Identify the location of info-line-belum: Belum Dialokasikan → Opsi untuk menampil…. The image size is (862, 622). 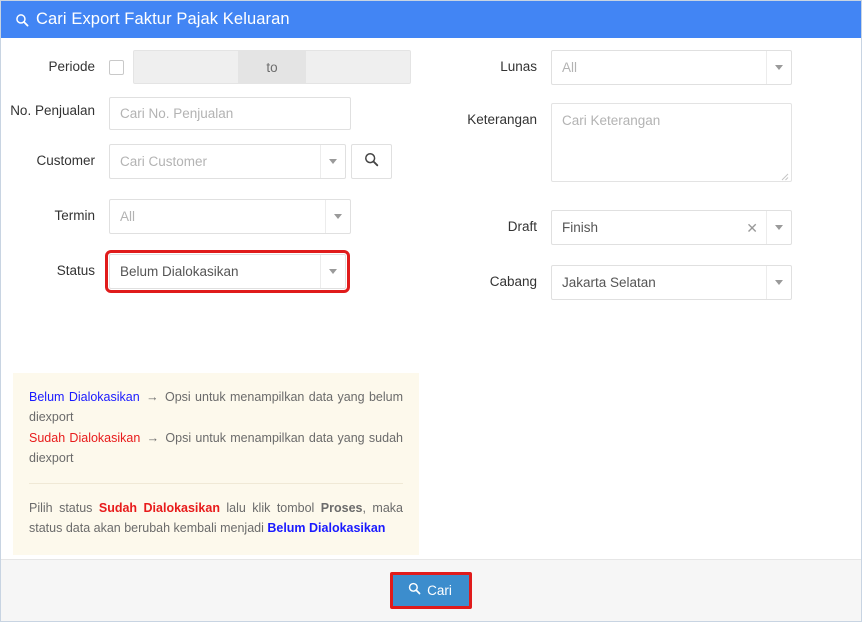
(216, 407).